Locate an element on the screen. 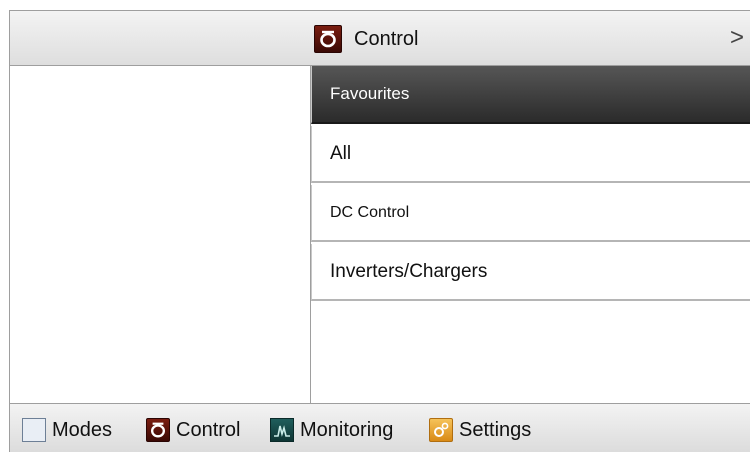 The image size is (750, 452). list-item-favourites: Favourites is located at coordinates (530, 95).